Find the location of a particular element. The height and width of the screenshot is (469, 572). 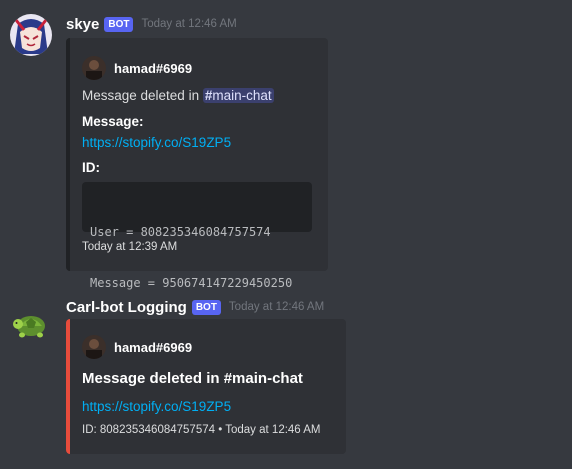

message-field-label: Message: is located at coordinates (113, 121).